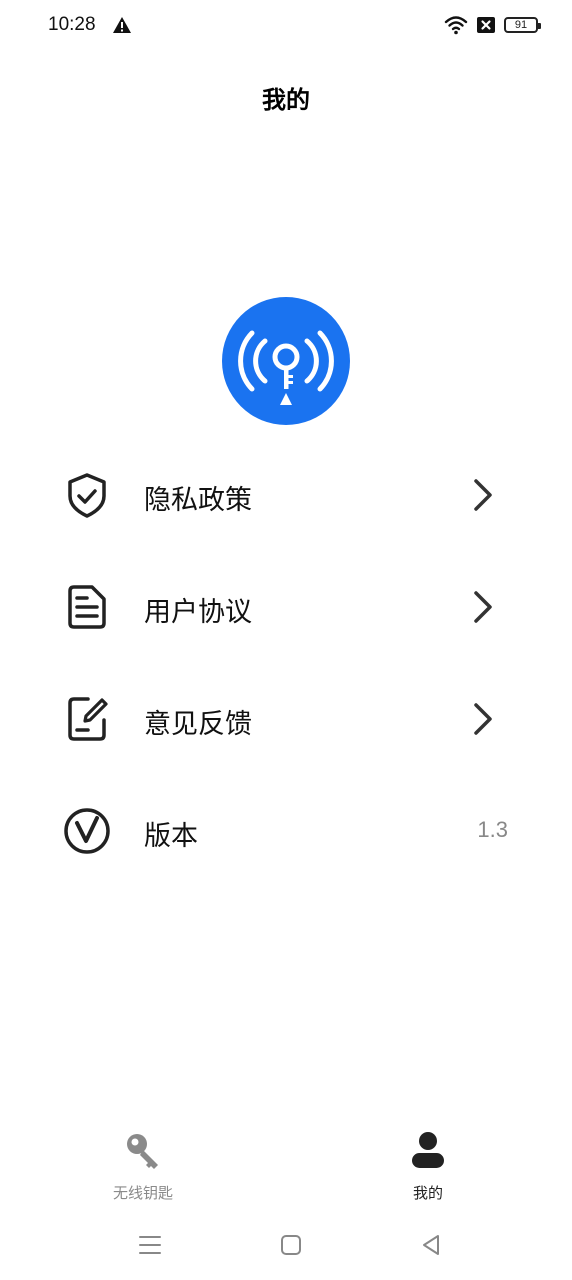 The image size is (572, 1280). What do you see at coordinates (87, 607) in the screenshot?
I see `document-icon` at bounding box center [87, 607].